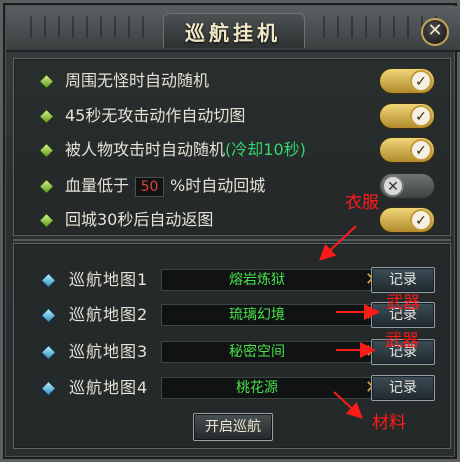  What do you see at coordinates (348, 405) in the screenshot?
I see `materials-arrow` at bounding box center [348, 405].